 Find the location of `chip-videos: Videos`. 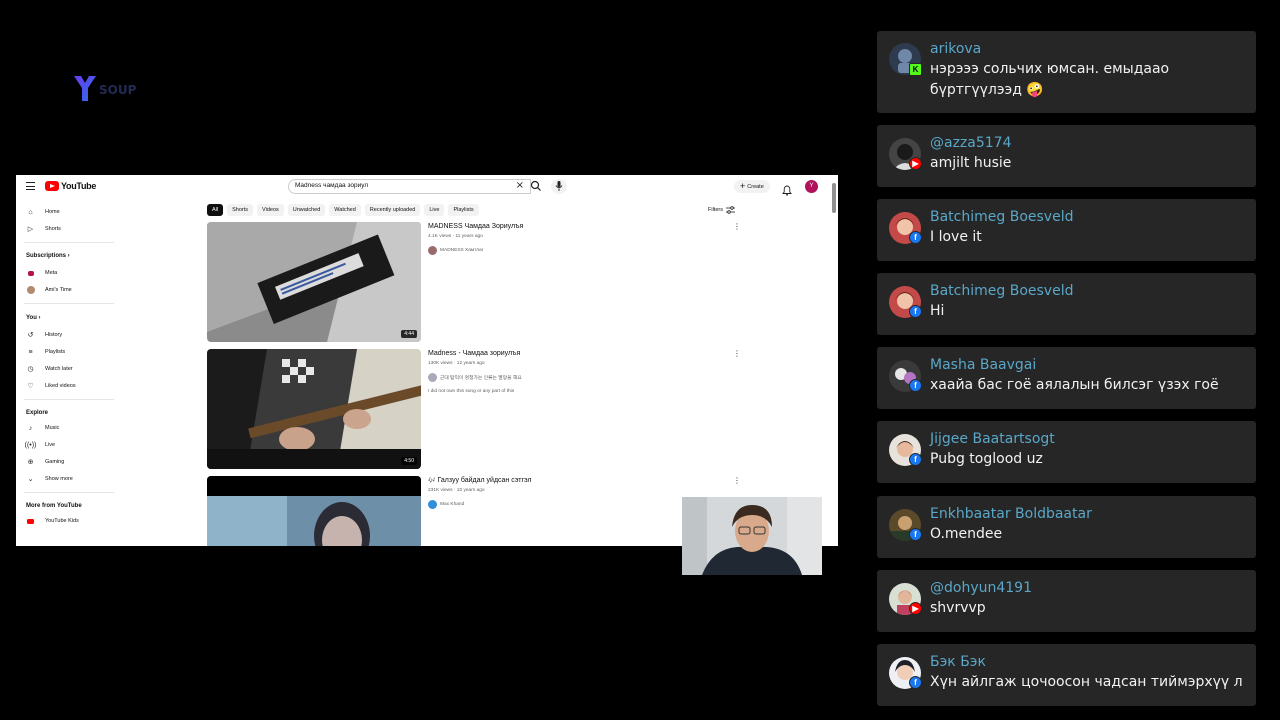

chip-videos: Videos is located at coordinates (270, 210).